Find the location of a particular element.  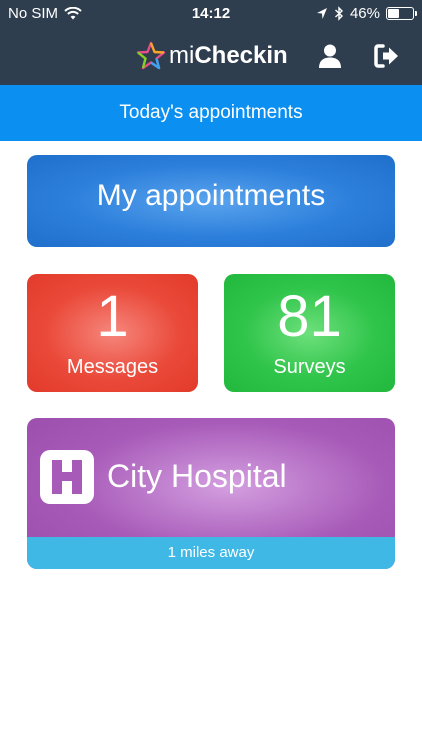

brand-bold: Checkin is located at coordinates (241, 55).